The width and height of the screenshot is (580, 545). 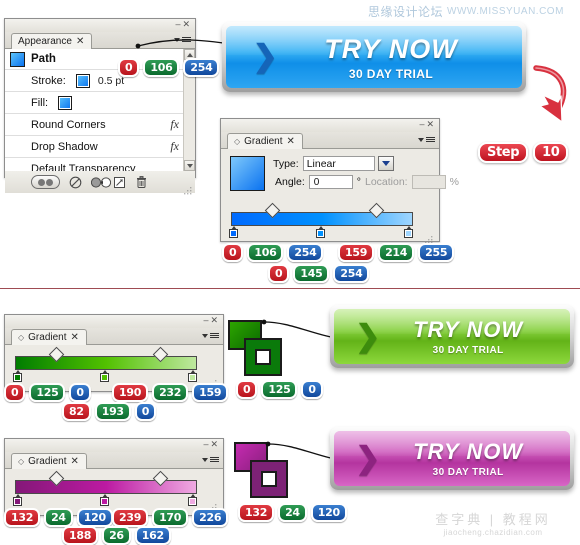 What do you see at coordinates (49, 461) in the screenshot?
I see `tab-gradient-purple: ◇ Gradient ✕` at bounding box center [49, 461].